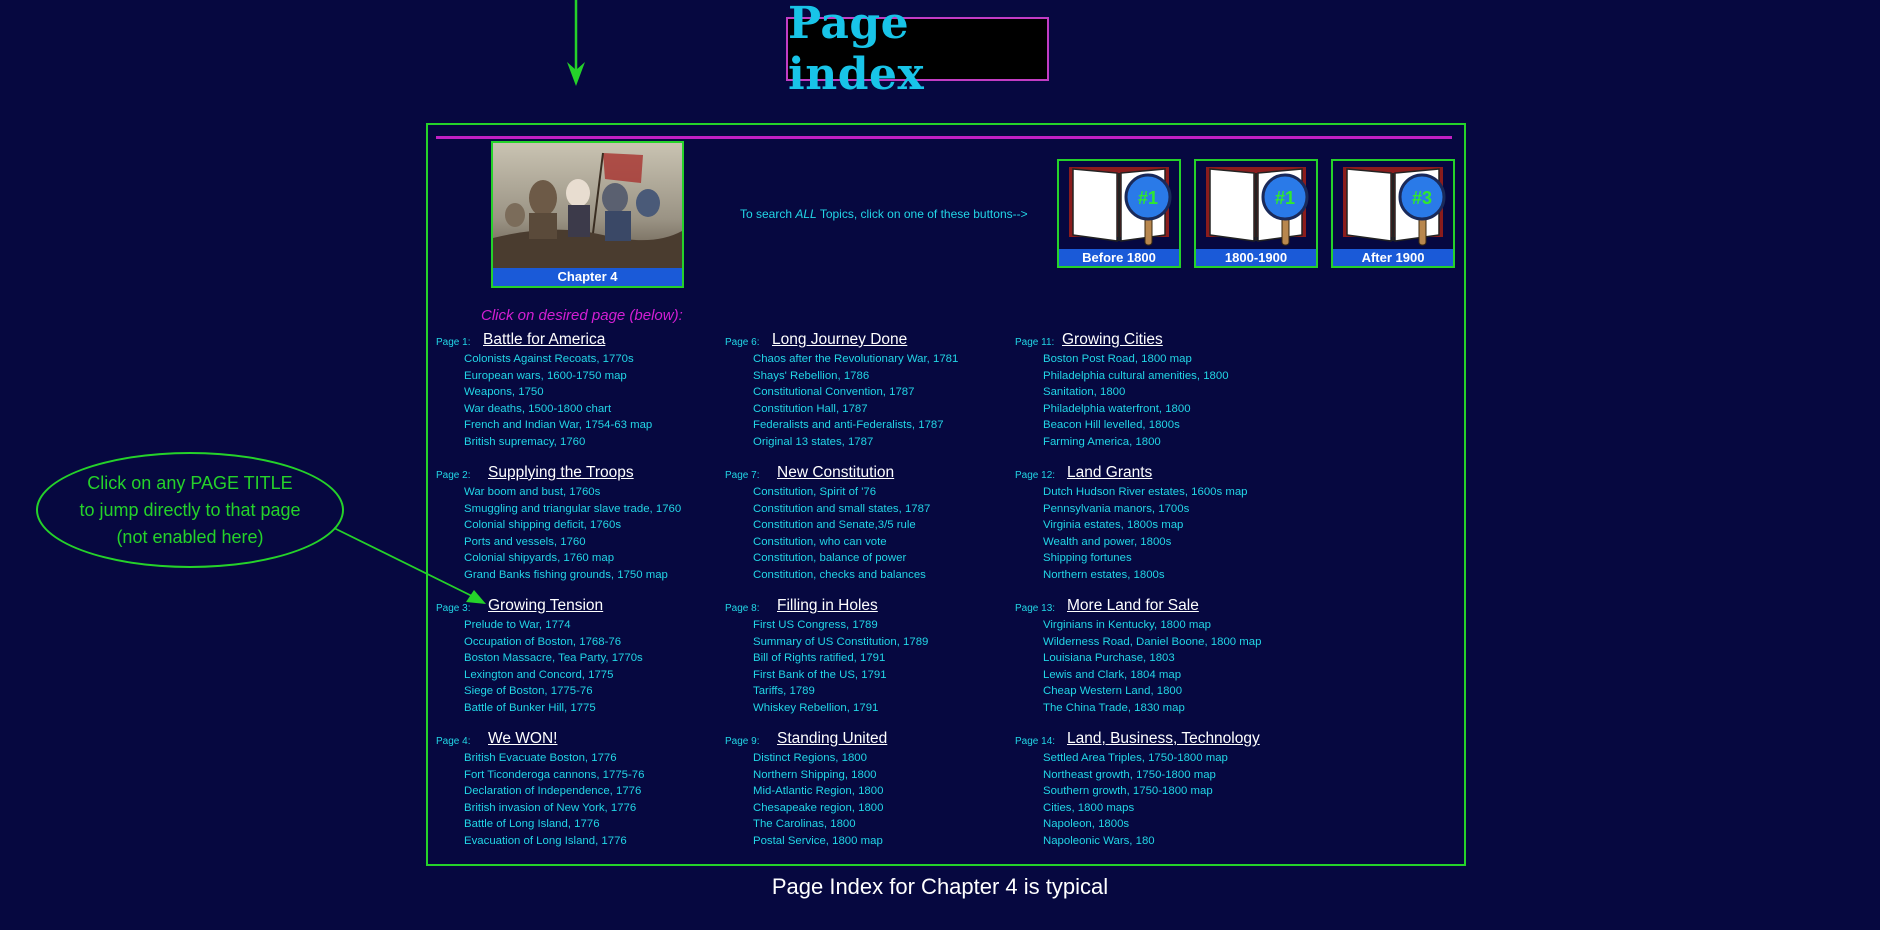 The image size is (1880, 930). What do you see at coordinates (409, 565) in the screenshot?
I see `annotation-arrow-icon` at bounding box center [409, 565].